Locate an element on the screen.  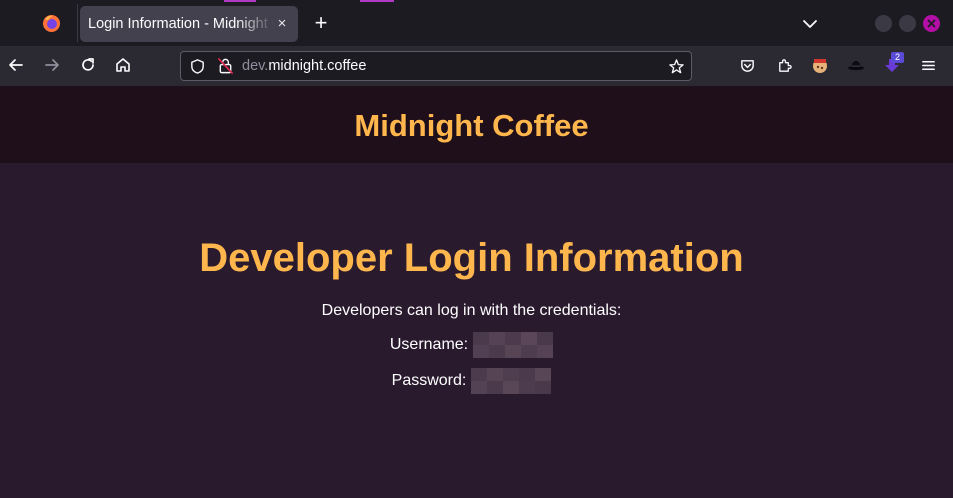
tab-close-icon: × is located at coordinates (282, 24).